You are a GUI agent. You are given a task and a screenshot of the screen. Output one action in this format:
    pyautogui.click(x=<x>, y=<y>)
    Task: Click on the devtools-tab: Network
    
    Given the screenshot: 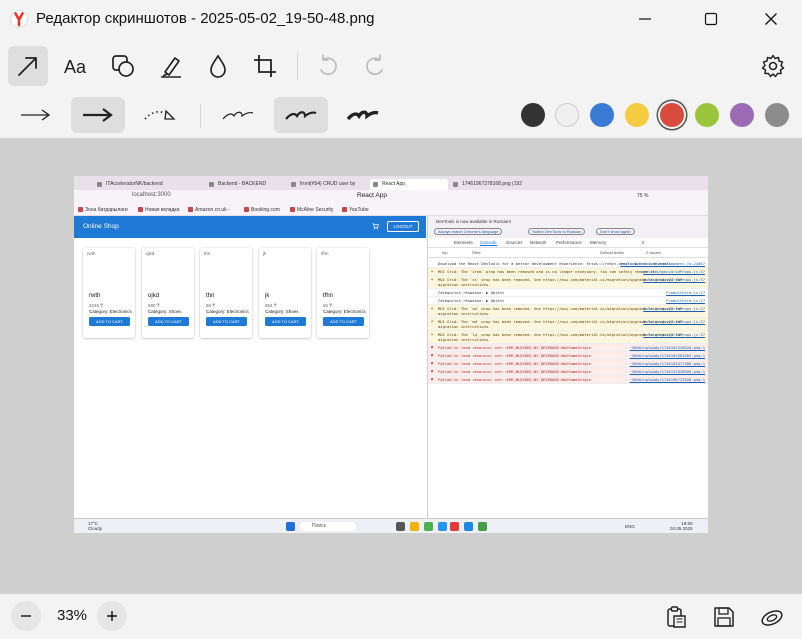 What is the action you would take?
    pyautogui.click(x=538, y=242)
    